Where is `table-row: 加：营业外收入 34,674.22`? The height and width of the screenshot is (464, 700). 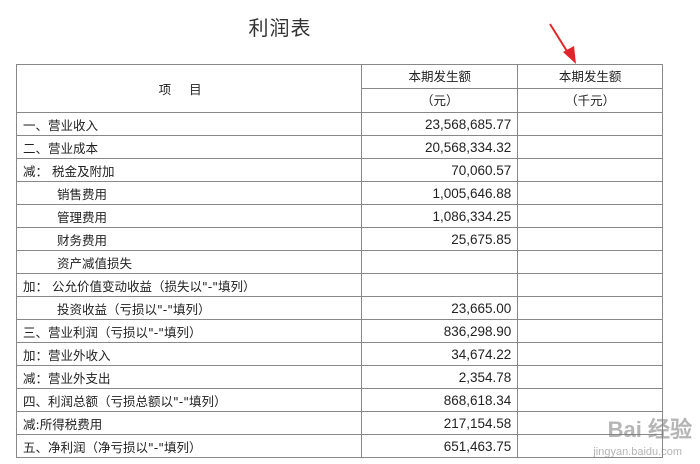
table-row: 加：营业外收入 34,674.22 is located at coordinates (339, 354).